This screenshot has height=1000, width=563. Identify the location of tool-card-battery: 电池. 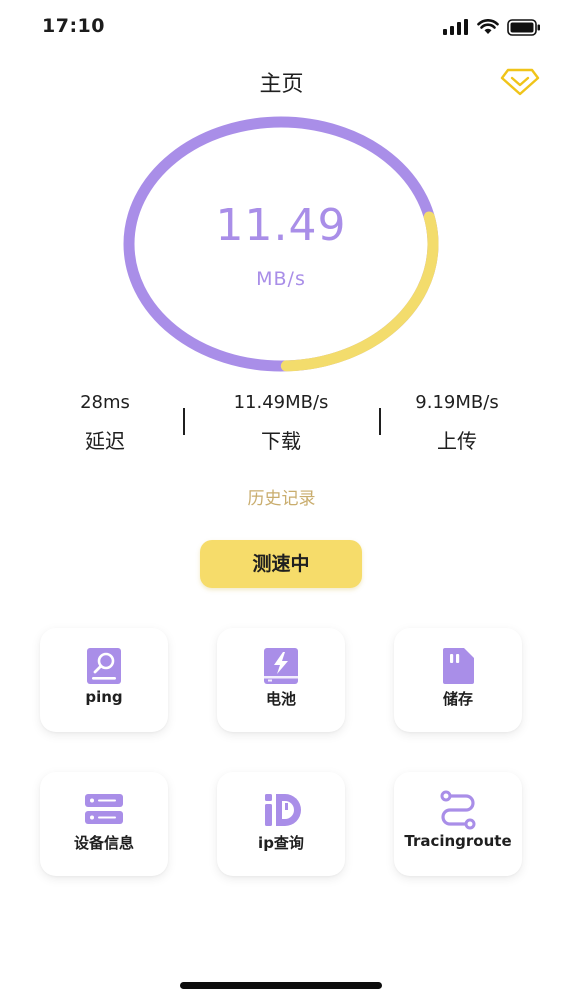
(281, 680).